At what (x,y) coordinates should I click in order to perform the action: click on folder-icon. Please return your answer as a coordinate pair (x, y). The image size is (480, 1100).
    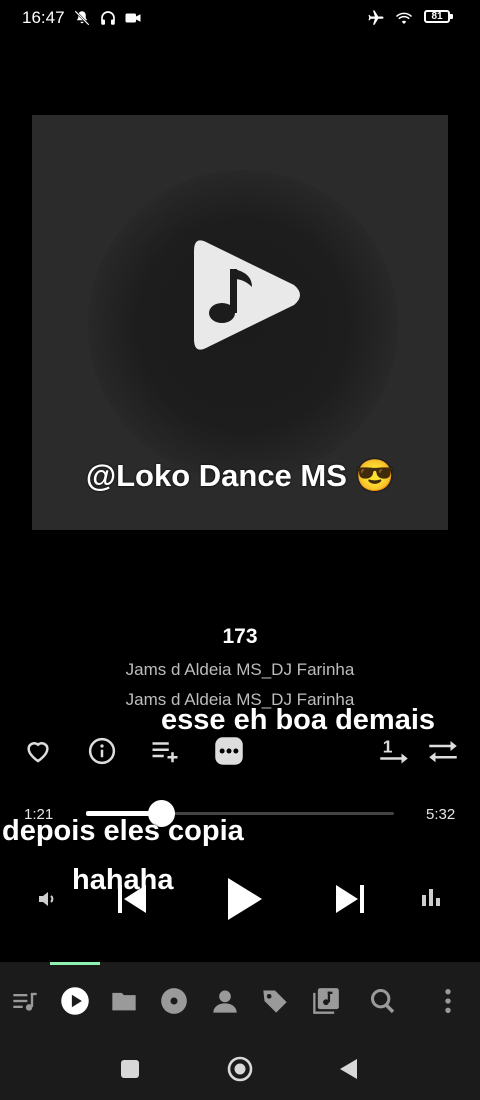
    Looking at the image, I should click on (124, 1001).